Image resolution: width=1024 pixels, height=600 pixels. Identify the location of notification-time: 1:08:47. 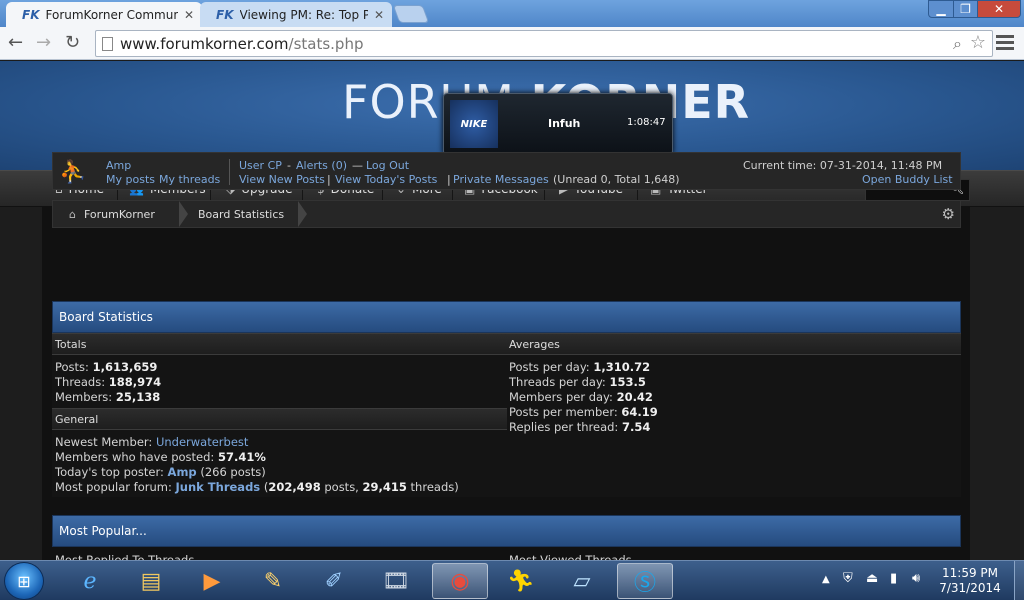
(646, 122).